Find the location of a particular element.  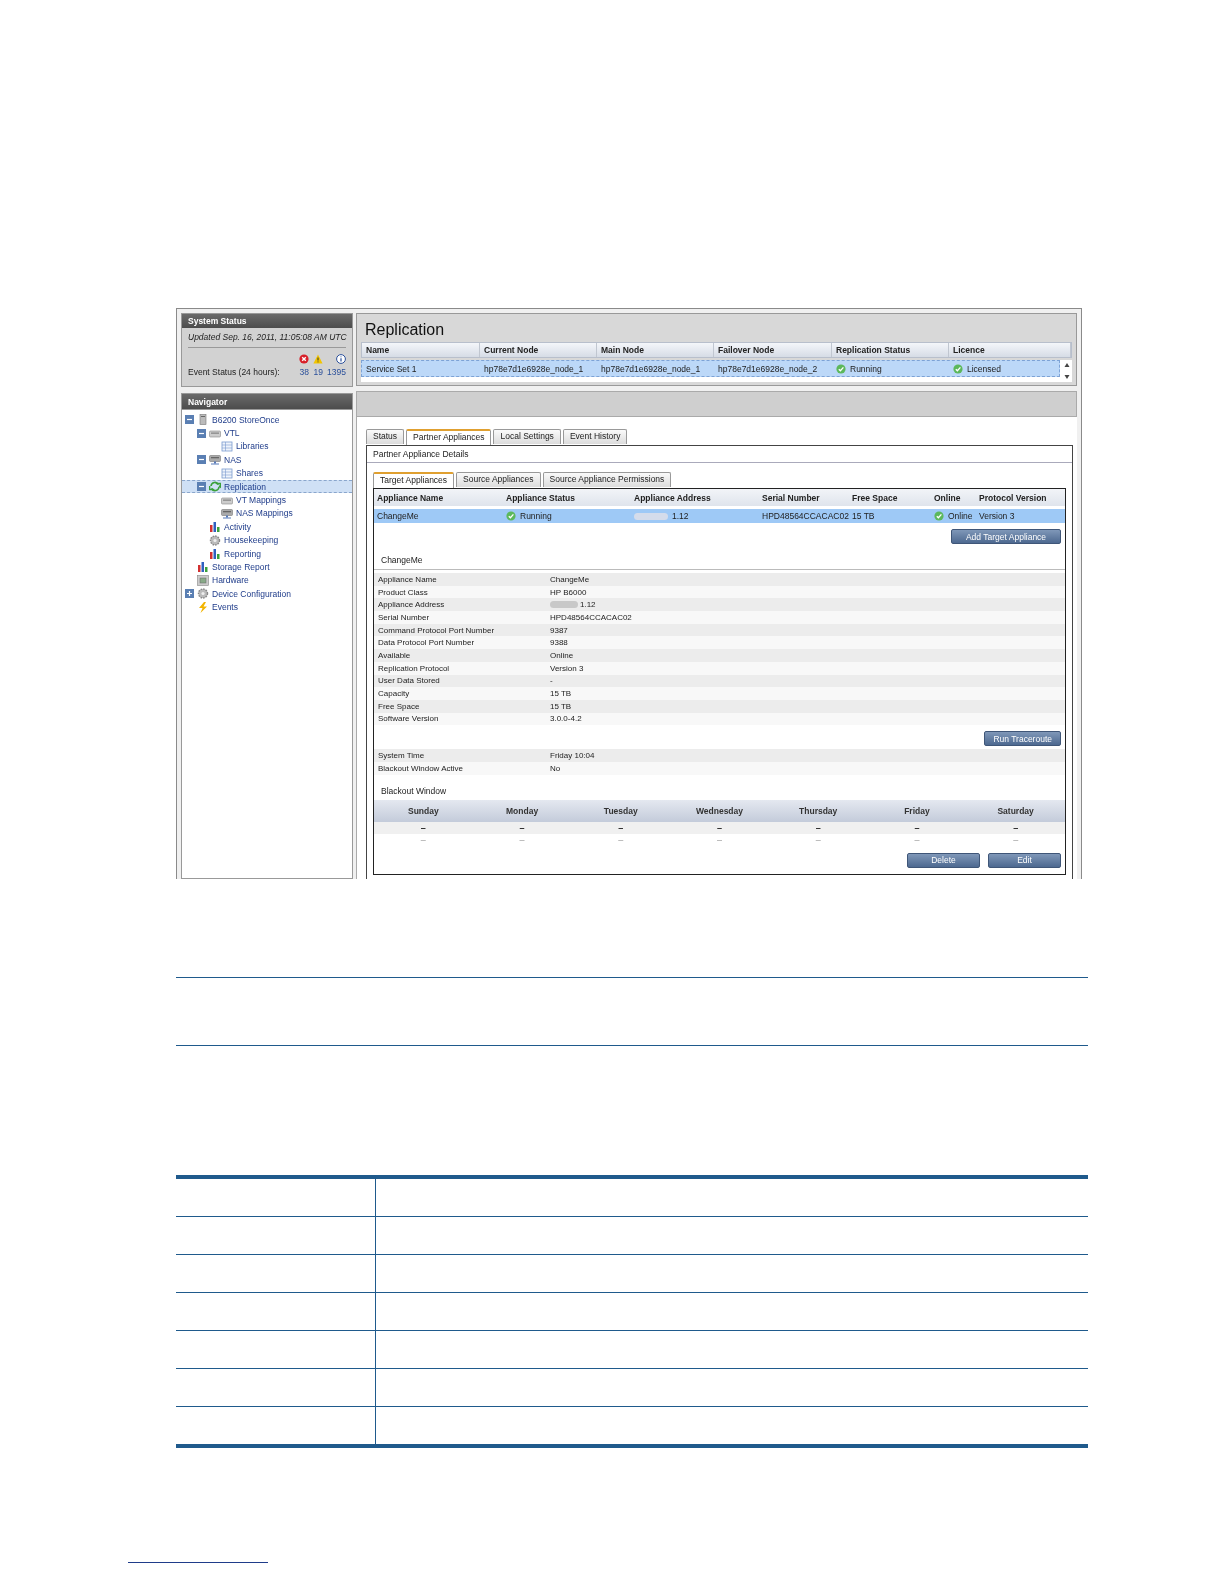

column-header: Main Node is located at coordinates (655, 350).